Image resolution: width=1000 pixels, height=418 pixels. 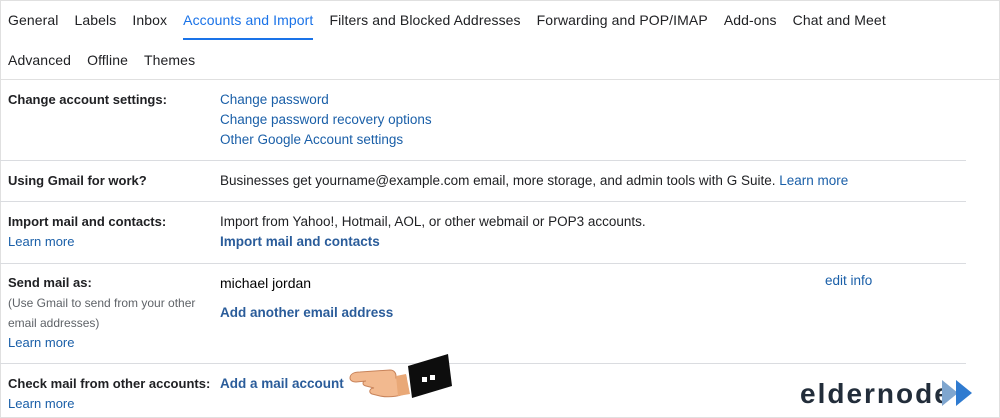 What do you see at coordinates (169, 64) in the screenshot?
I see `tab-themes: Themes` at bounding box center [169, 64].